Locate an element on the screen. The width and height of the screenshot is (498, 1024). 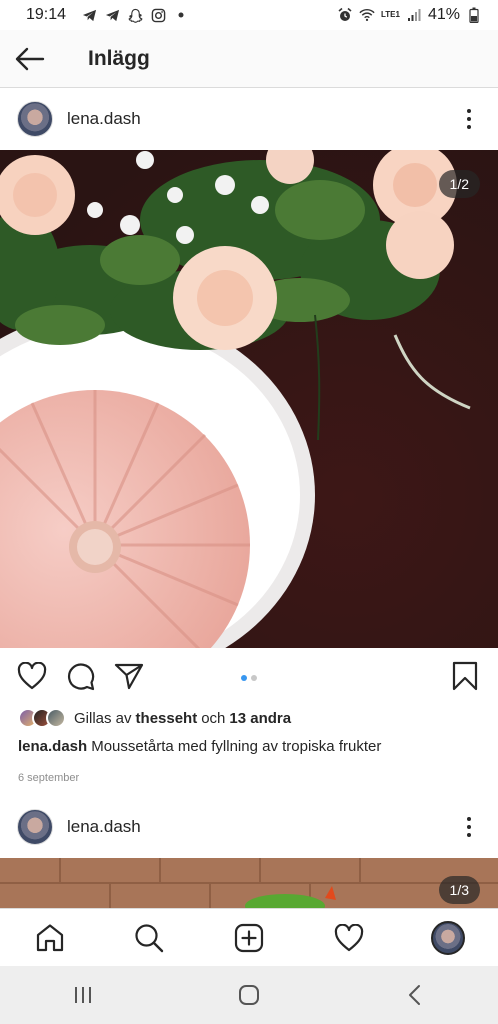
liked-by-username: thesseht is located at coordinates (167, 718).